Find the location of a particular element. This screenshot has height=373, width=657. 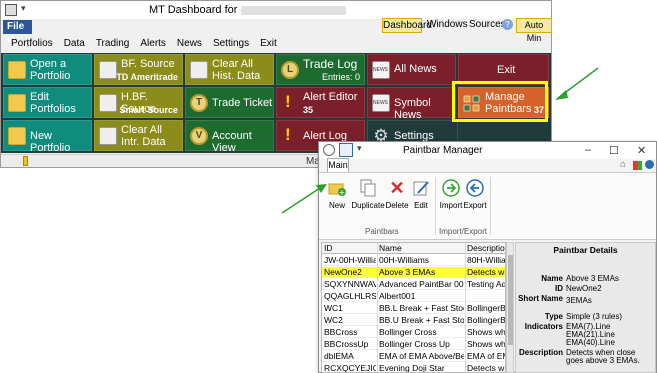

bf-source-tile: BF. Source TD Ameritrade is located at coordinates (138, 69).